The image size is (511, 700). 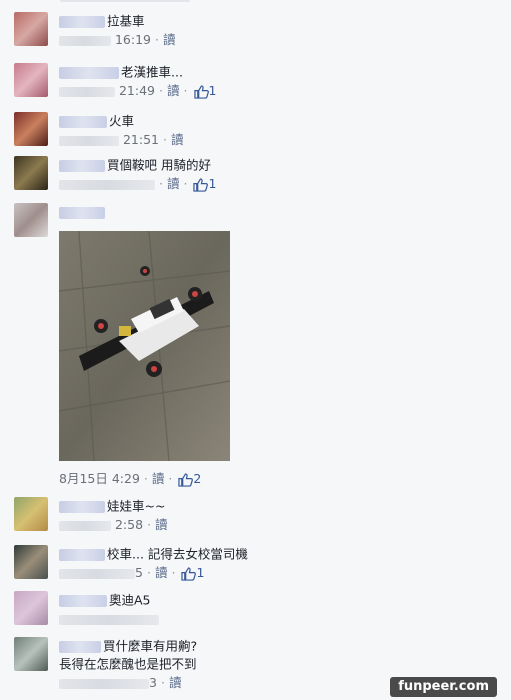 I want to click on comment-item: 奧迪A5, so click(x=259, y=613).